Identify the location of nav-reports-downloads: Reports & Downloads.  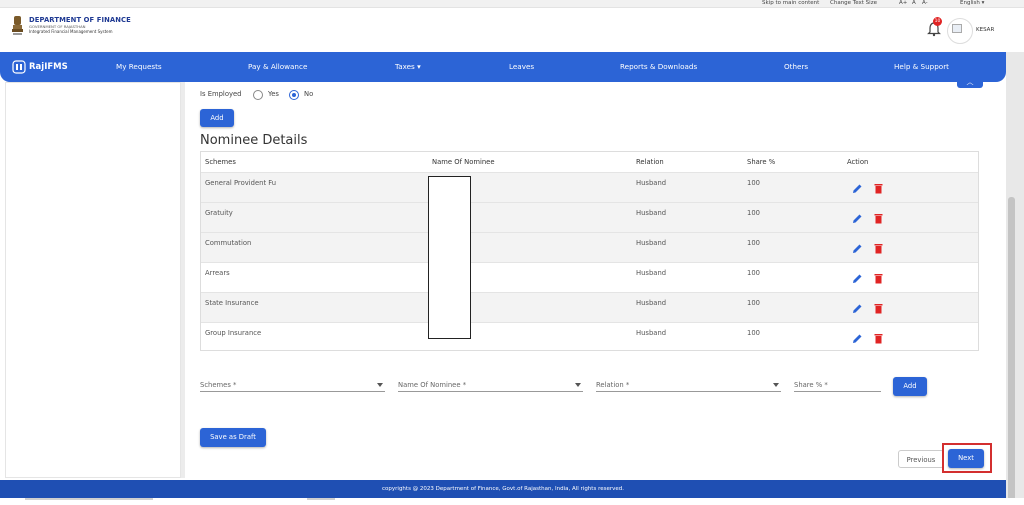
(658, 67).